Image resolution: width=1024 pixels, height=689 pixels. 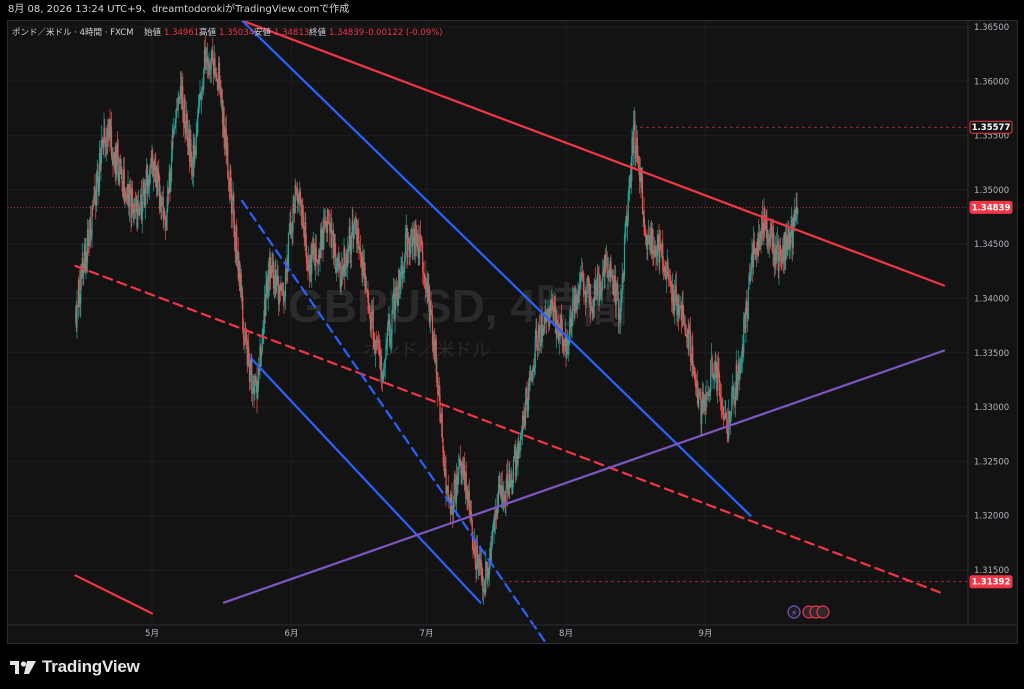 What do you see at coordinates (346, 33) in the screenshot?
I see `legend-close: 1.34839` at bounding box center [346, 33].